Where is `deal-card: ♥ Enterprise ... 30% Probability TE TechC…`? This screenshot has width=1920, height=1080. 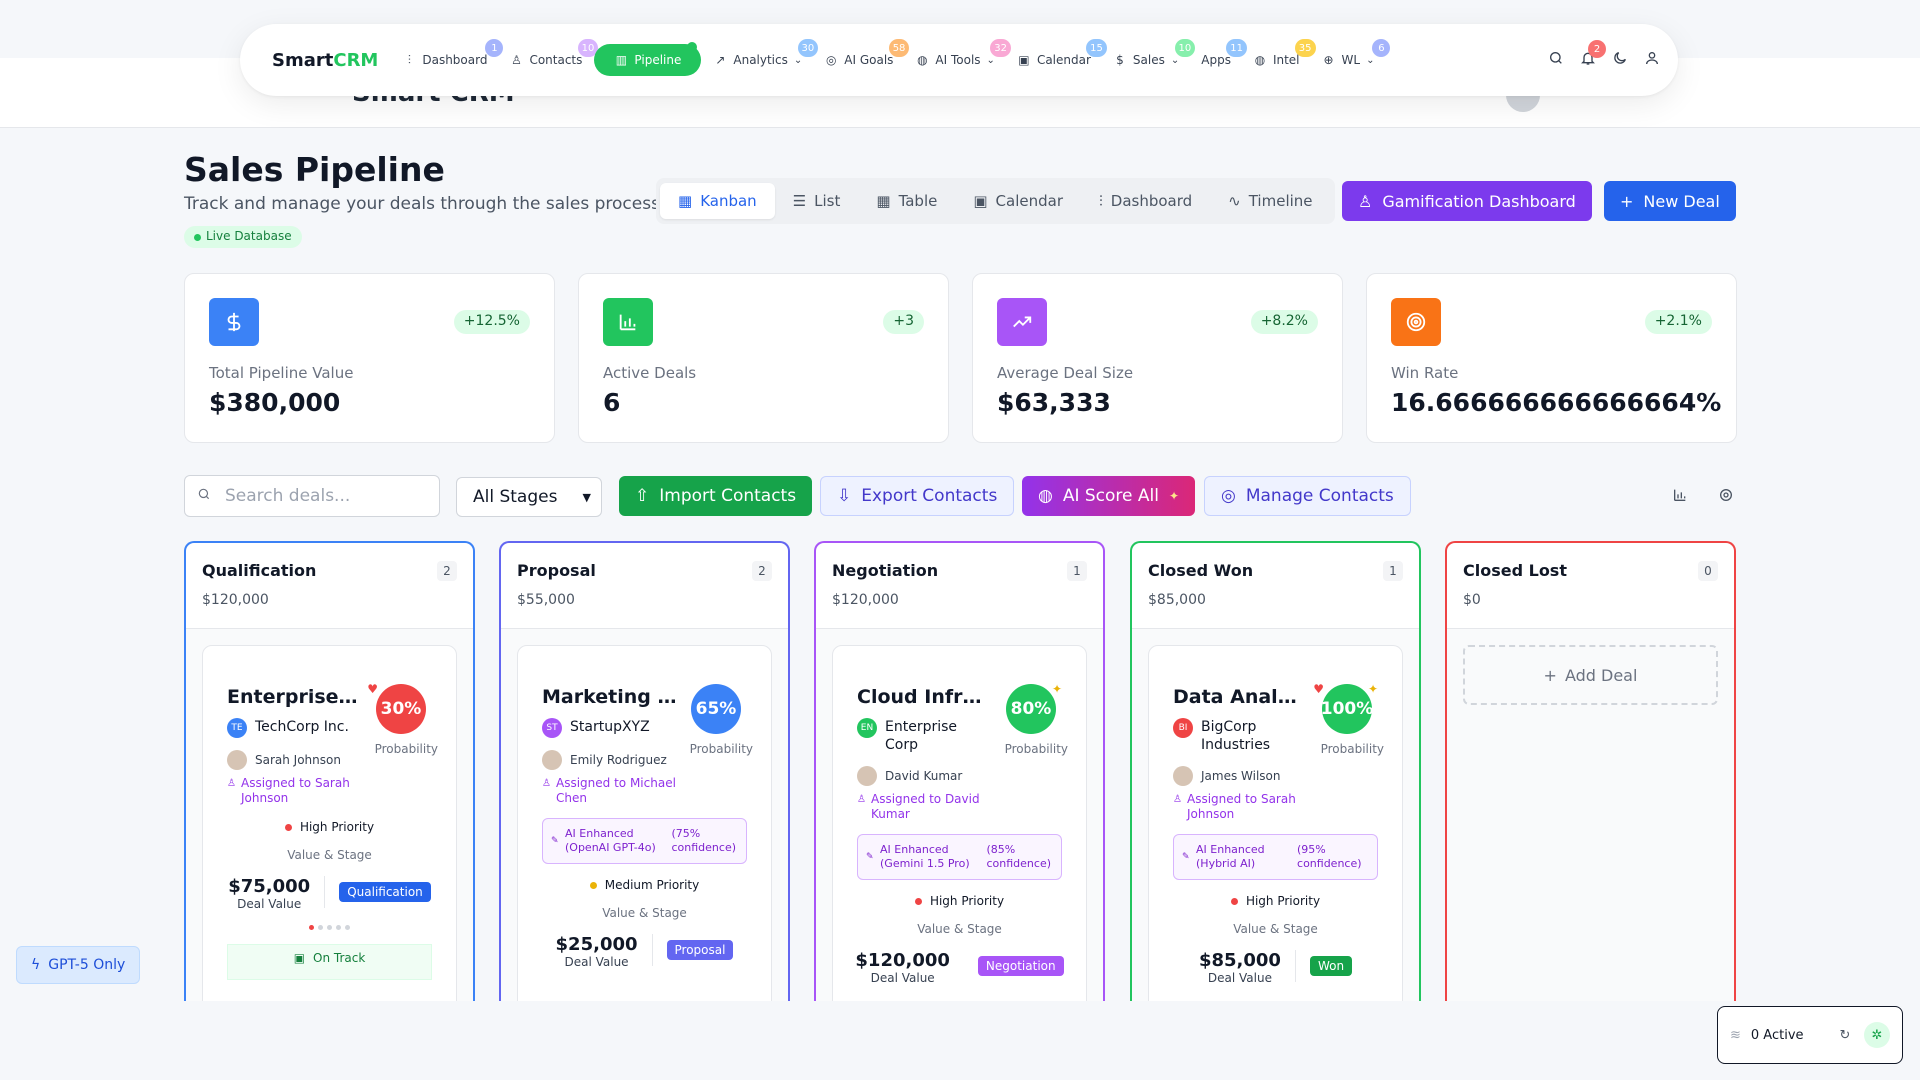 deal-card: ♥ Enterprise ... 30% Probability TE TechC… is located at coordinates (329, 823).